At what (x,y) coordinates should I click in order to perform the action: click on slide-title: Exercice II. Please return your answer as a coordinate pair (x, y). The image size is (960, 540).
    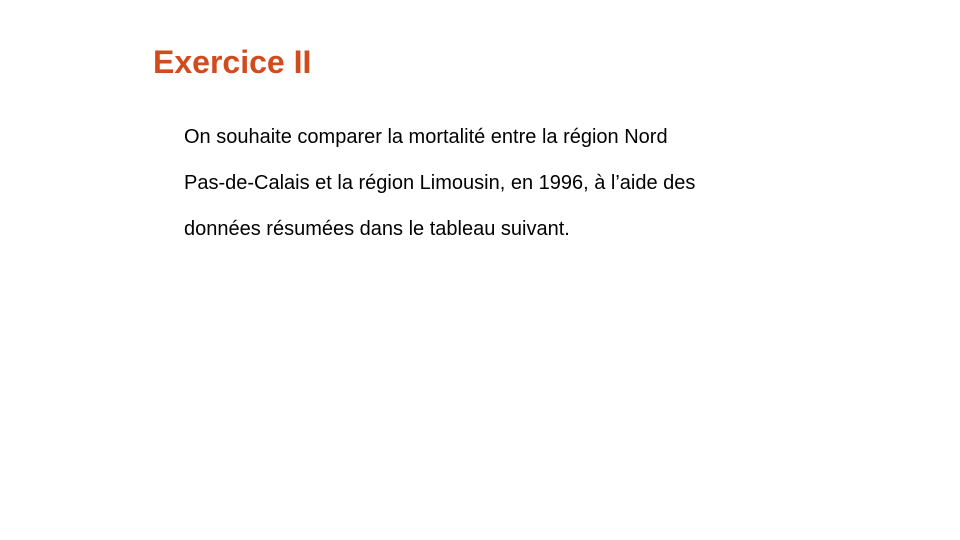
    Looking at the image, I should click on (232, 62).